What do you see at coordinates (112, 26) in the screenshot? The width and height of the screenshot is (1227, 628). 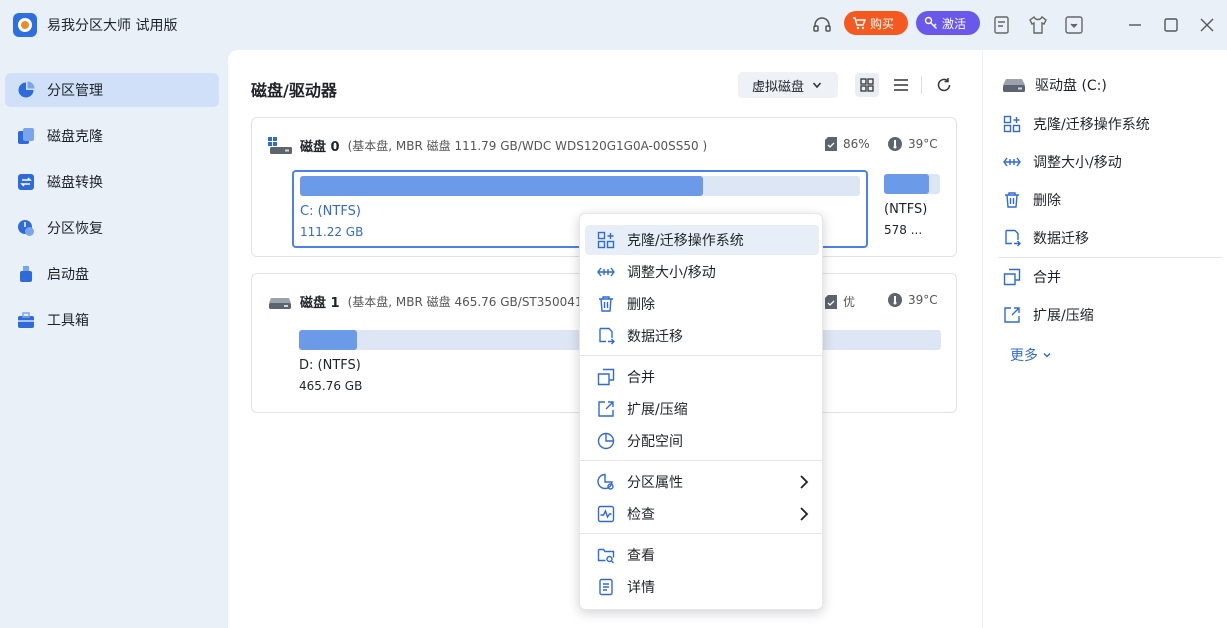 I see `app-title: 易我分区大师 试用版` at bounding box center [112, 26].